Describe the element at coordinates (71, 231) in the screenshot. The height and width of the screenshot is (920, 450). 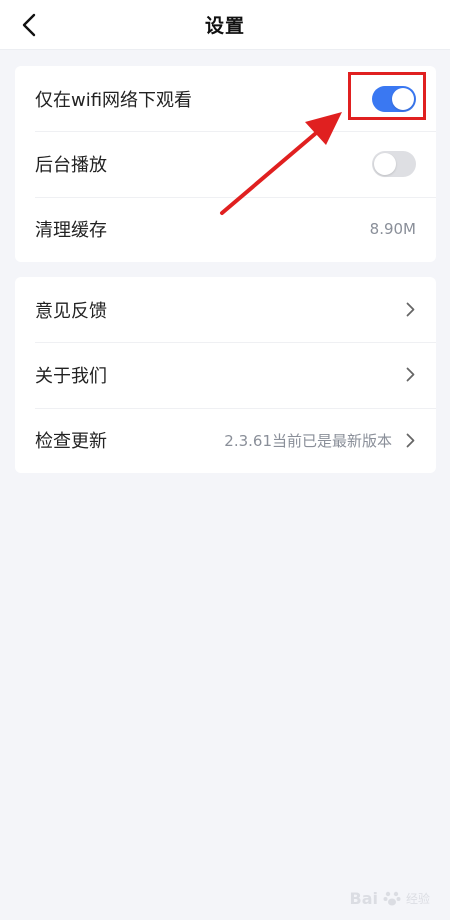
I see `setting-label-clear-cache: 清理缓存` at that location.